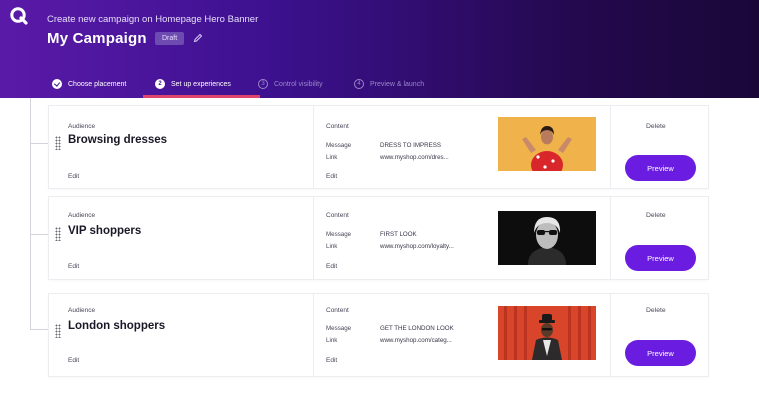 Image resolution: width=759 pixels, height=410 pixels. What do you see at coordinates (181, 238) in the screenshot?
I see `audience-section: Audience VIP shoppers Edit` at bounding box center [181, 238].